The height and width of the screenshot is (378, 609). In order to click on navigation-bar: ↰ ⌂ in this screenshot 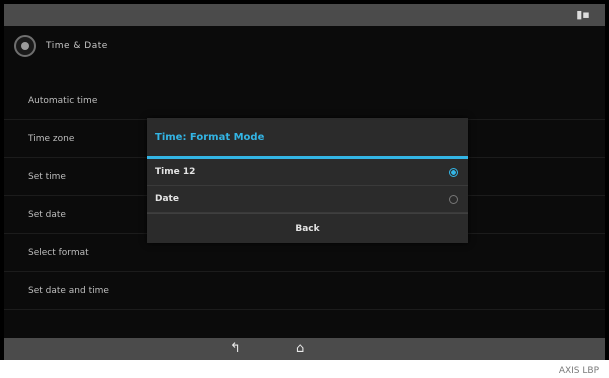, I will do `click(304, 349)`.